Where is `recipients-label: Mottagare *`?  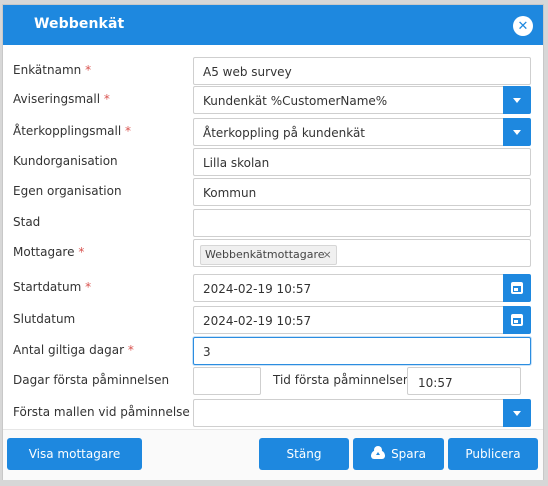 recipients-label: Mottagare * is located at coordinates (49, 252).